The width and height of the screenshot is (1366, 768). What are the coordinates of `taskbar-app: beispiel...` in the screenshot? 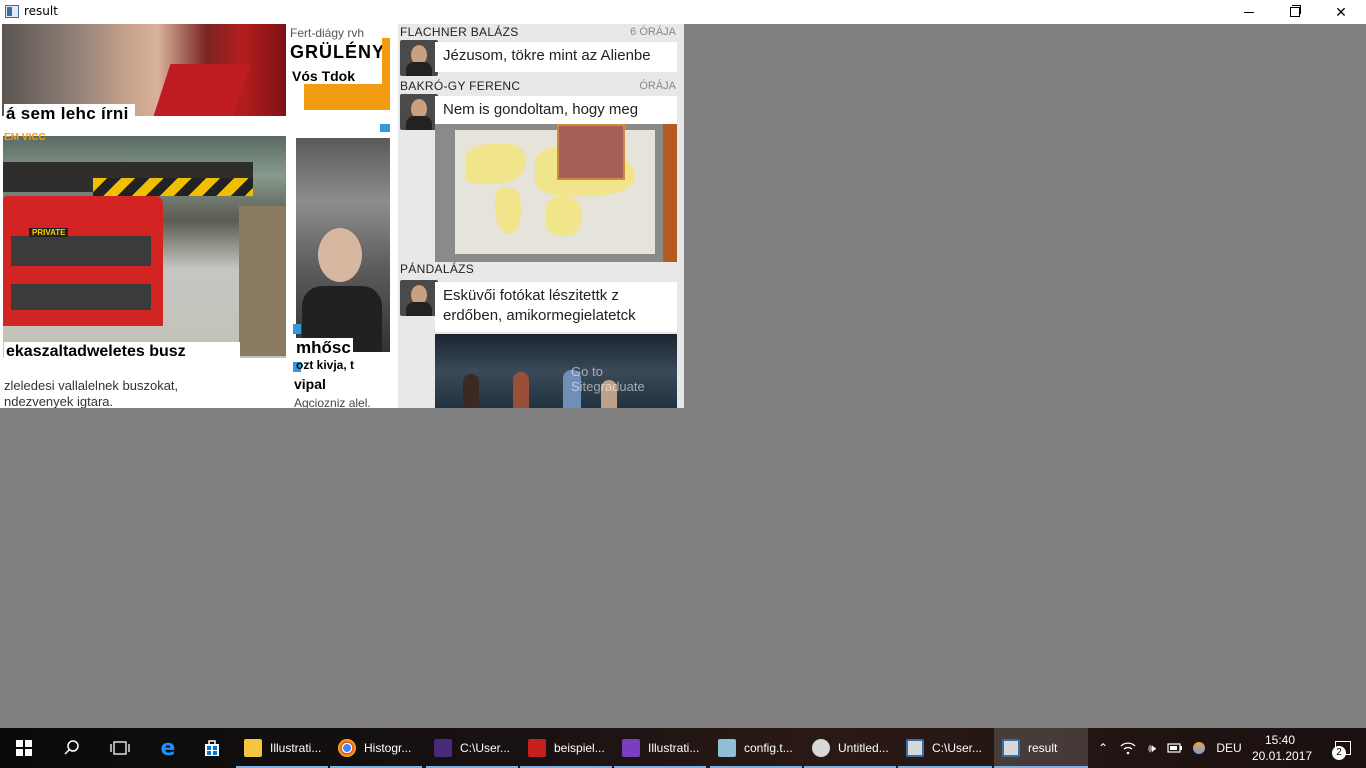 It's located at (566, 748).